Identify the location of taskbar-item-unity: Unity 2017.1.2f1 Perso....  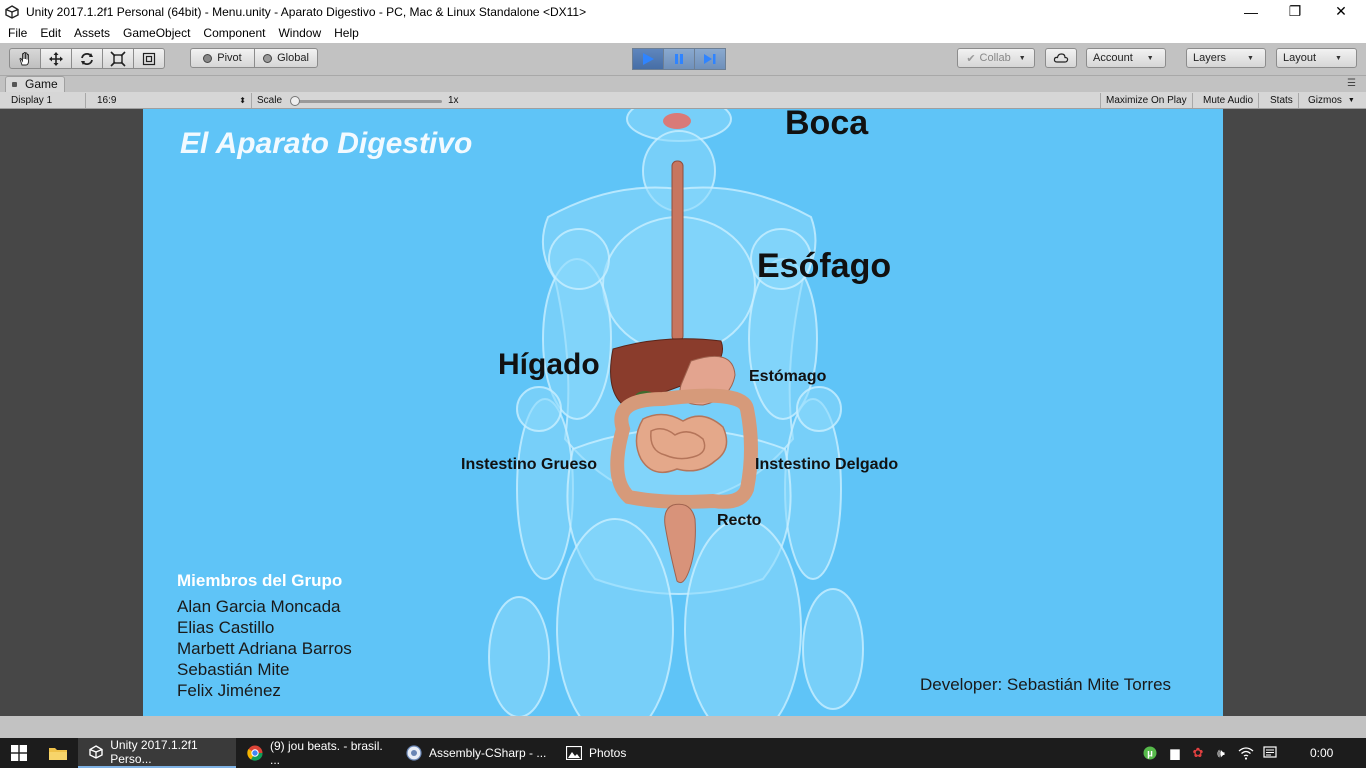
(157, 753).